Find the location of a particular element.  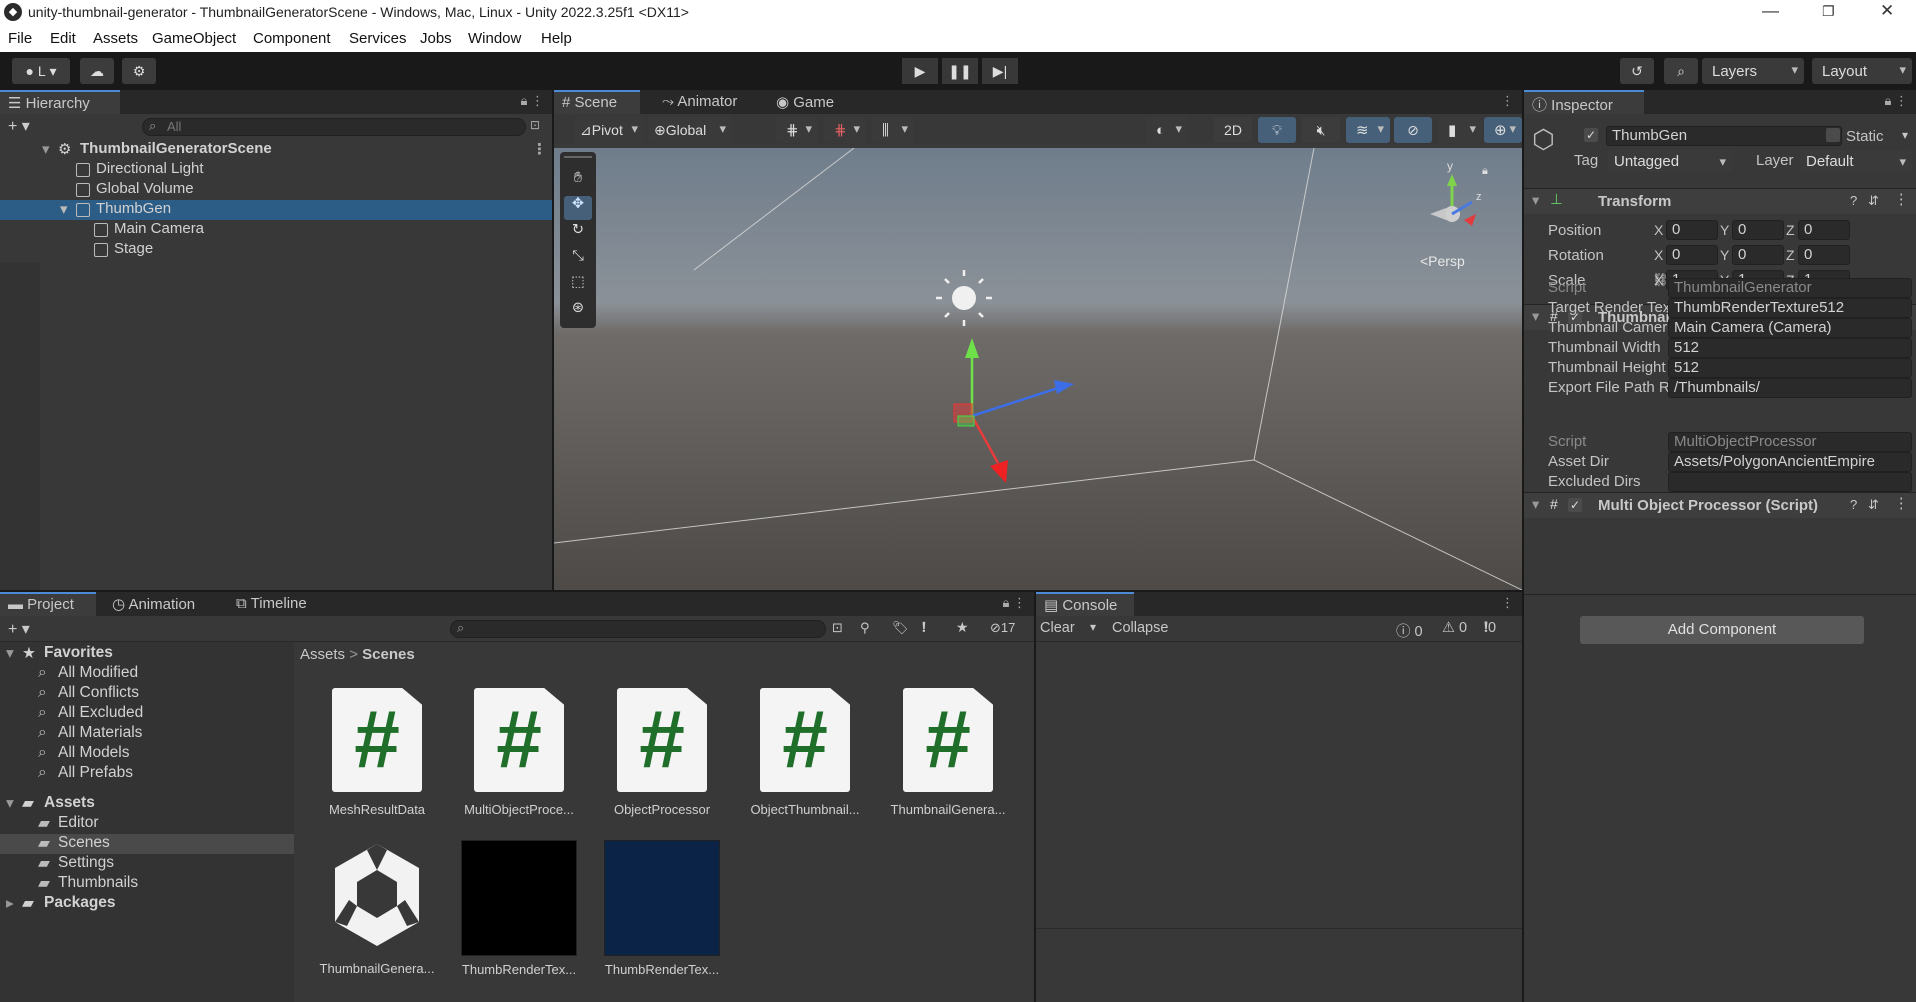

menu-component: Component is located at coordinates (292, 38).